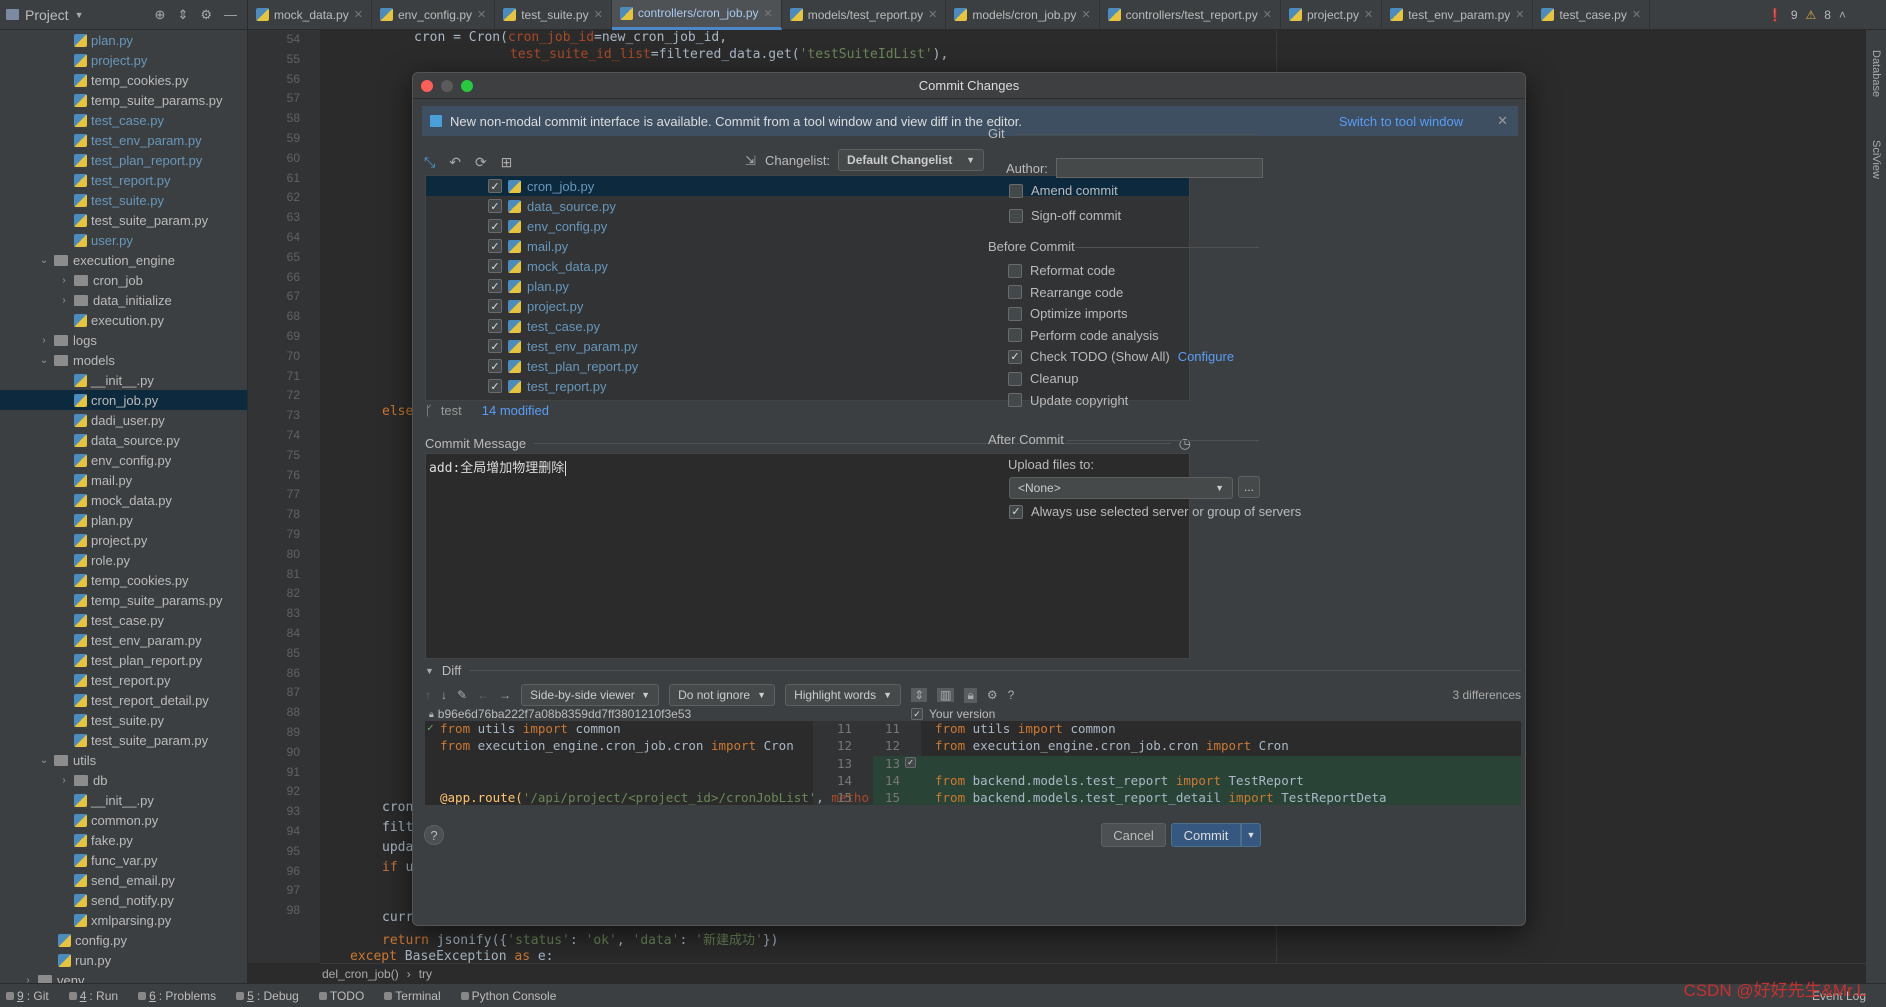 The image size is (1886, 1007). I want to click on tree-file: test_env_param.py, so click(123, 140).